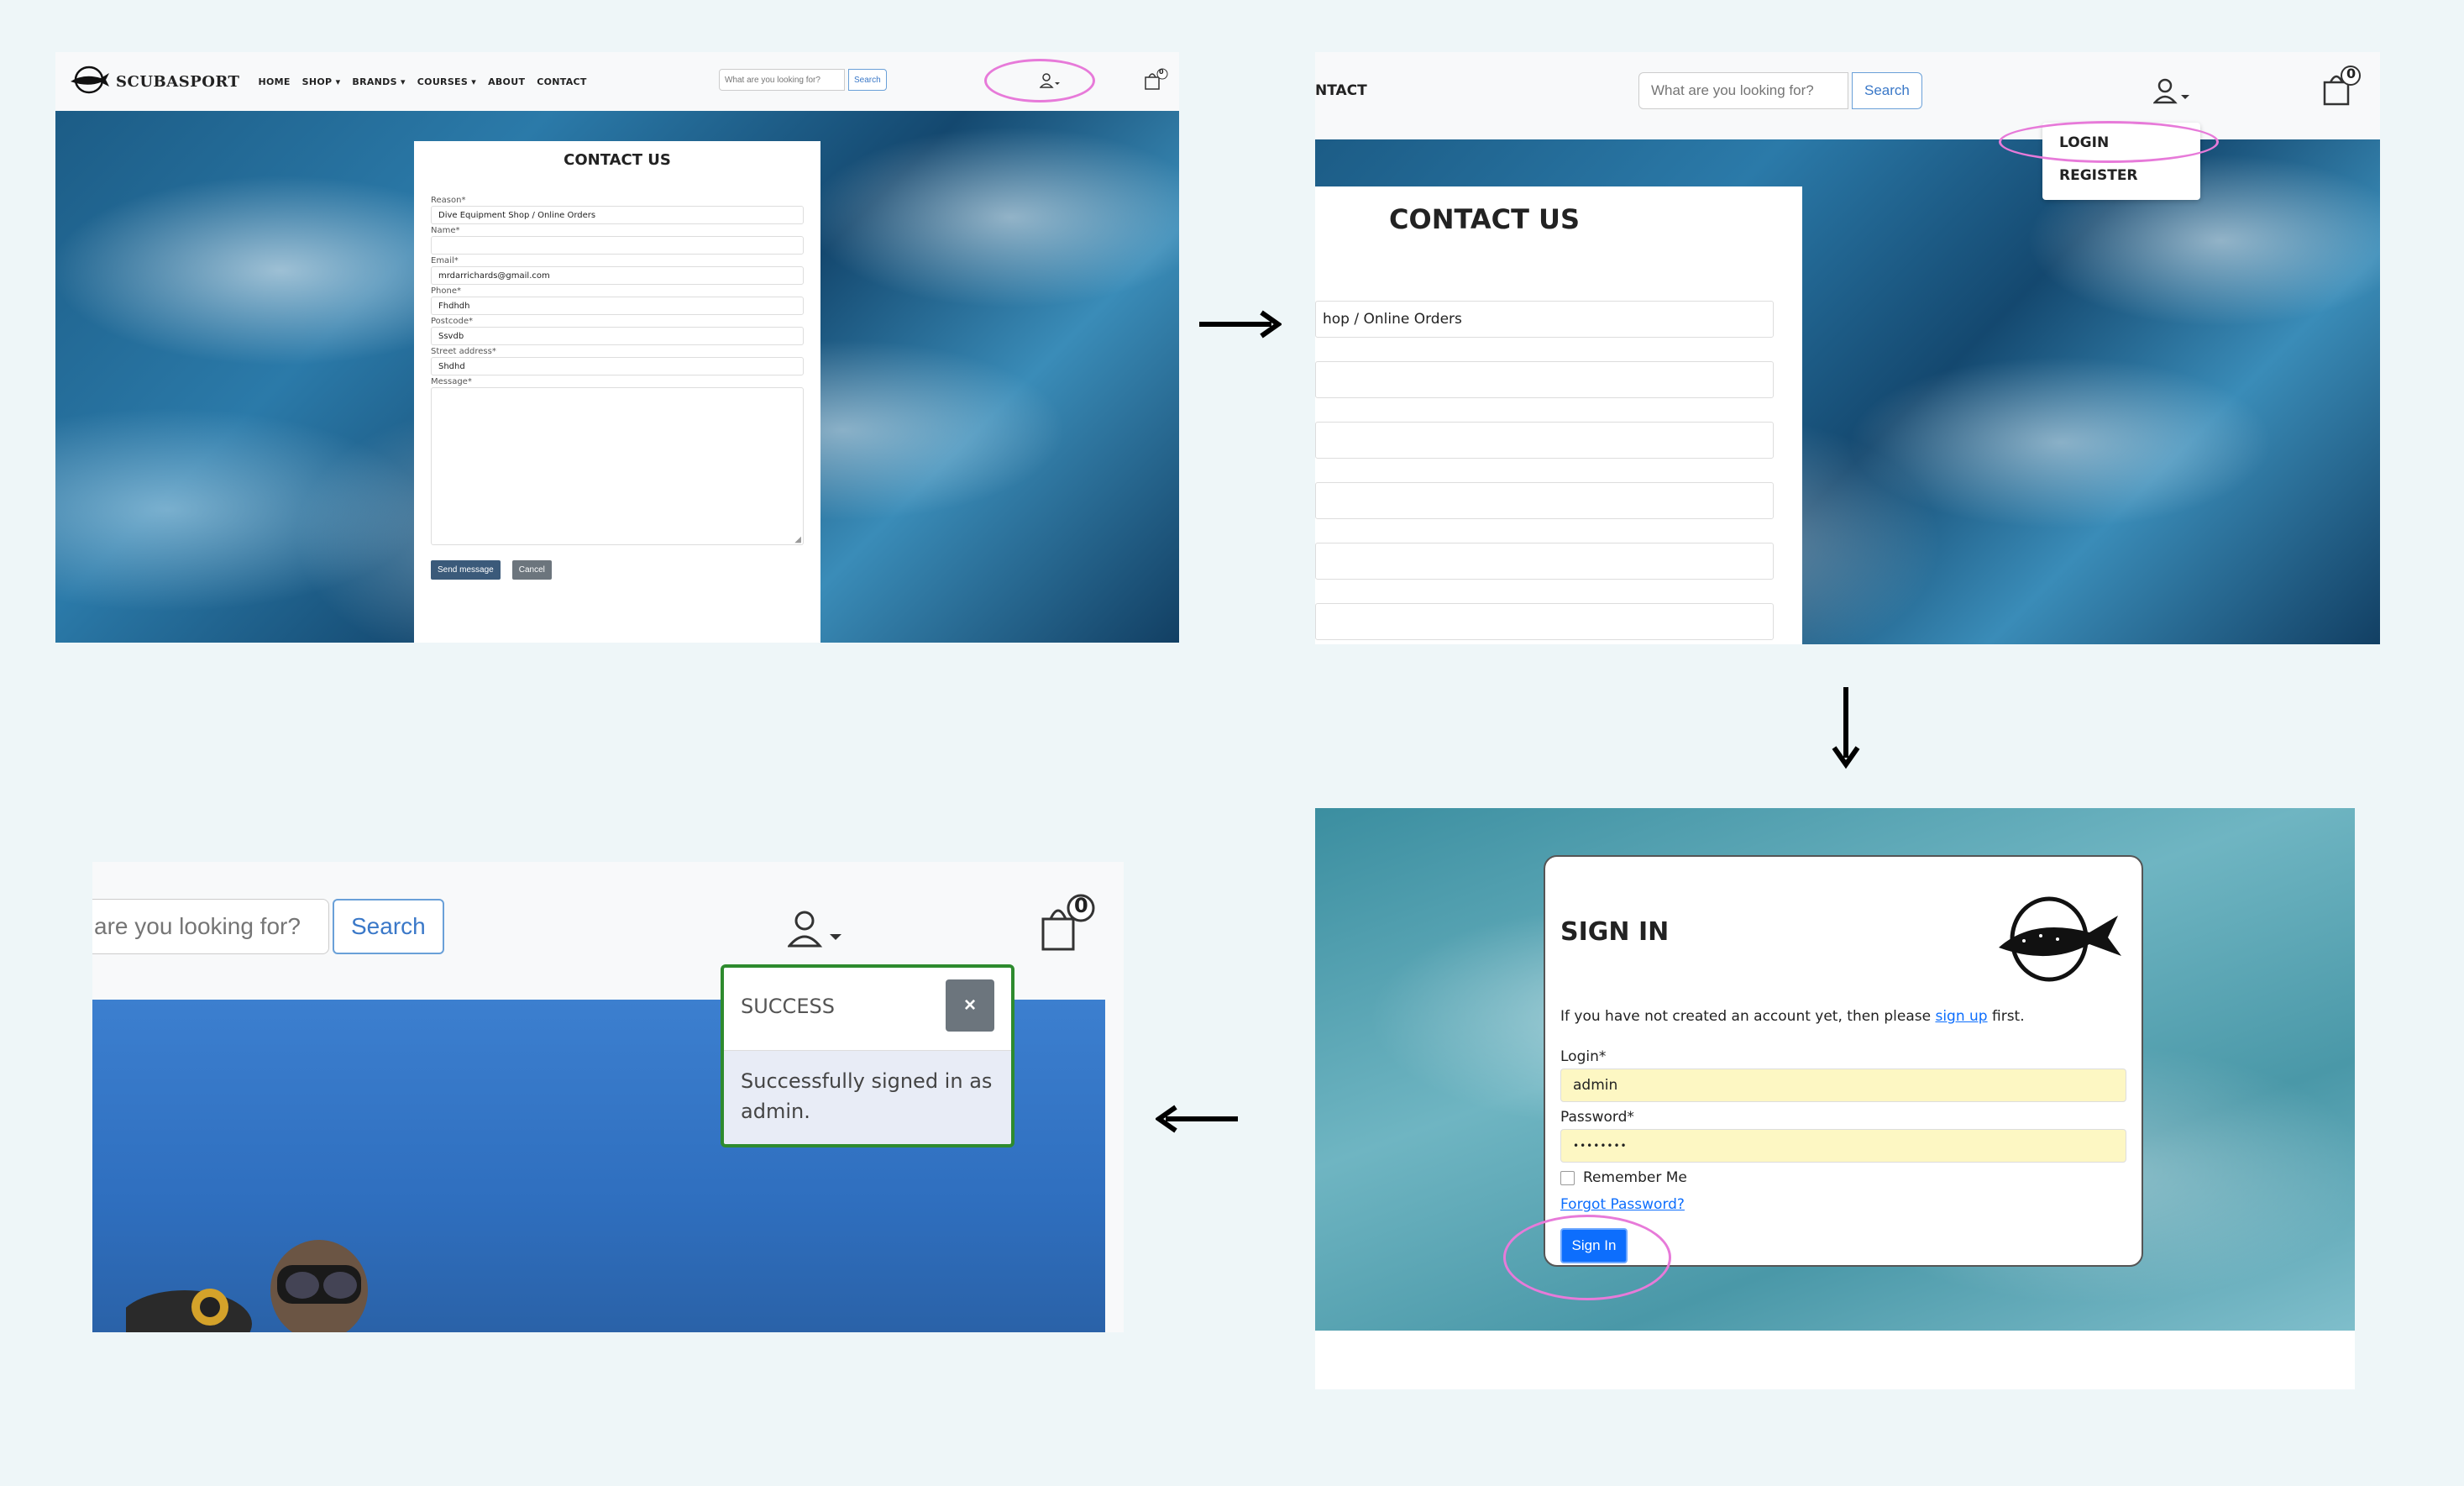 The image size is (2464, 1486). Describe the element at coordinates (1584, 1056) in the screenshot. I see `login-label: Login*` at that location.